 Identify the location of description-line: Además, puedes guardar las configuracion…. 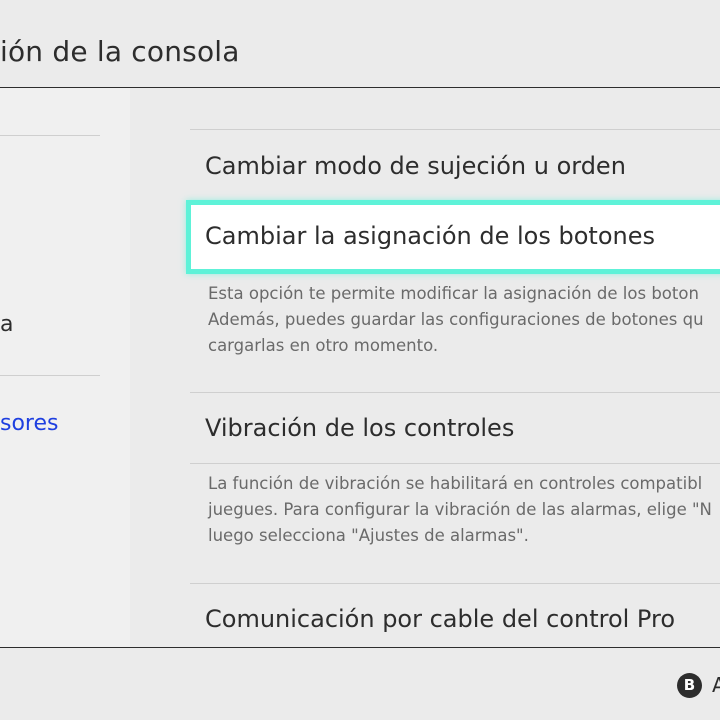
(456, 319).